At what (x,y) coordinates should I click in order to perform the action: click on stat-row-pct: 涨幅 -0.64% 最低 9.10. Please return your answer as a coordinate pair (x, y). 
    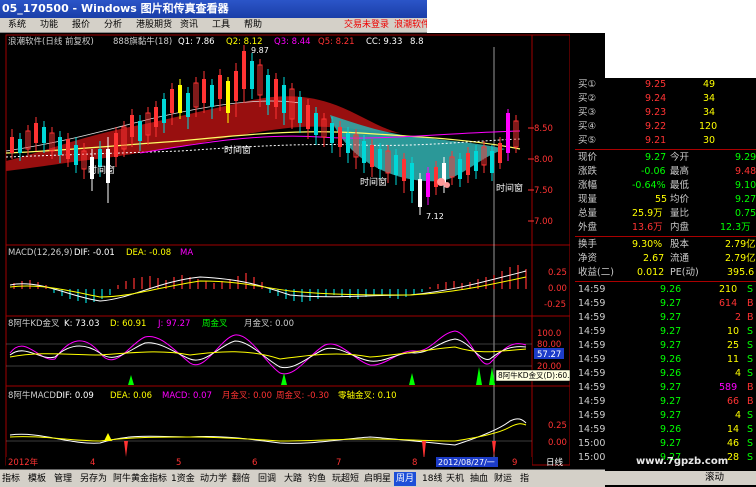
    Looking at the image, I should click on (667, 185).